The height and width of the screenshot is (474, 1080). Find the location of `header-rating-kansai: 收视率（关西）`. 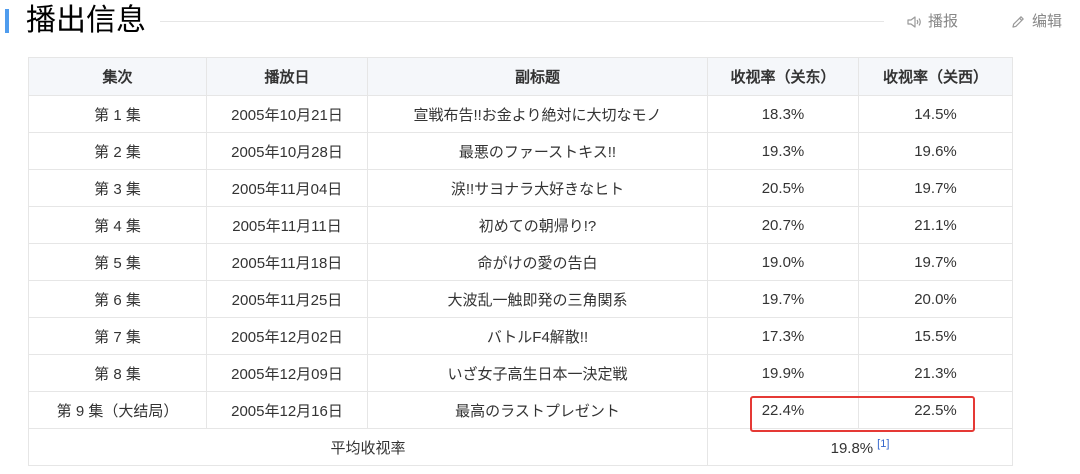

header-rating-kansai: 收视率（关西） is located at coordinates (935, 76).